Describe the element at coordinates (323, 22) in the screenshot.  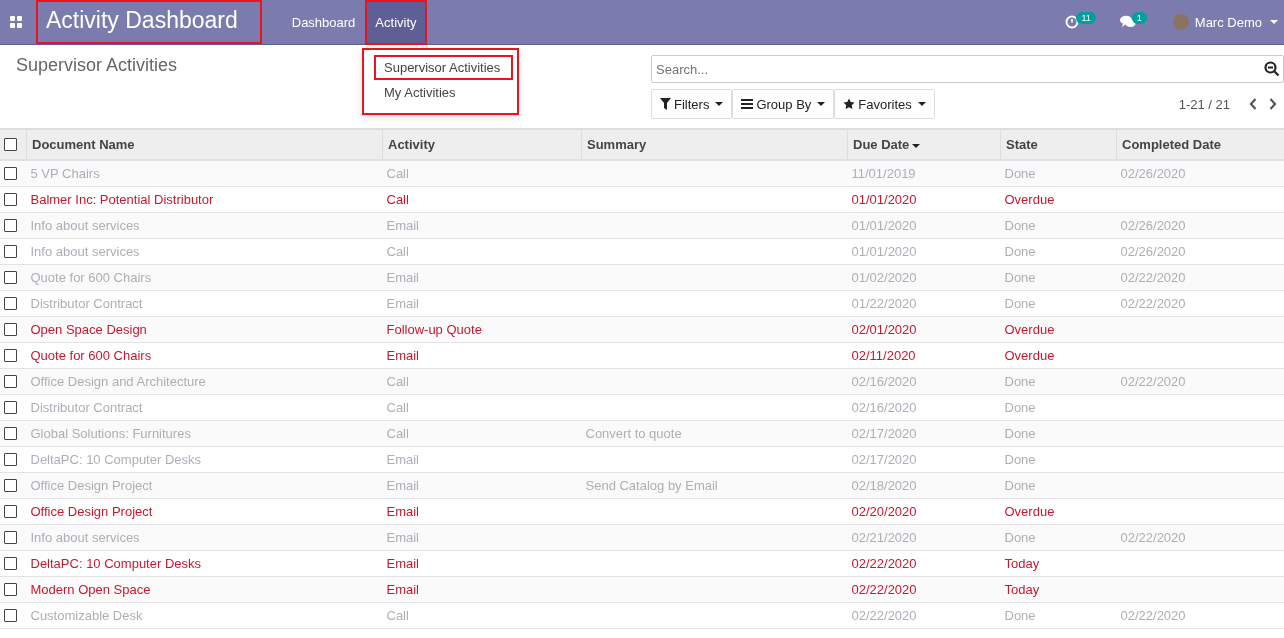
I see `menu-item: Dashboard` at that location.